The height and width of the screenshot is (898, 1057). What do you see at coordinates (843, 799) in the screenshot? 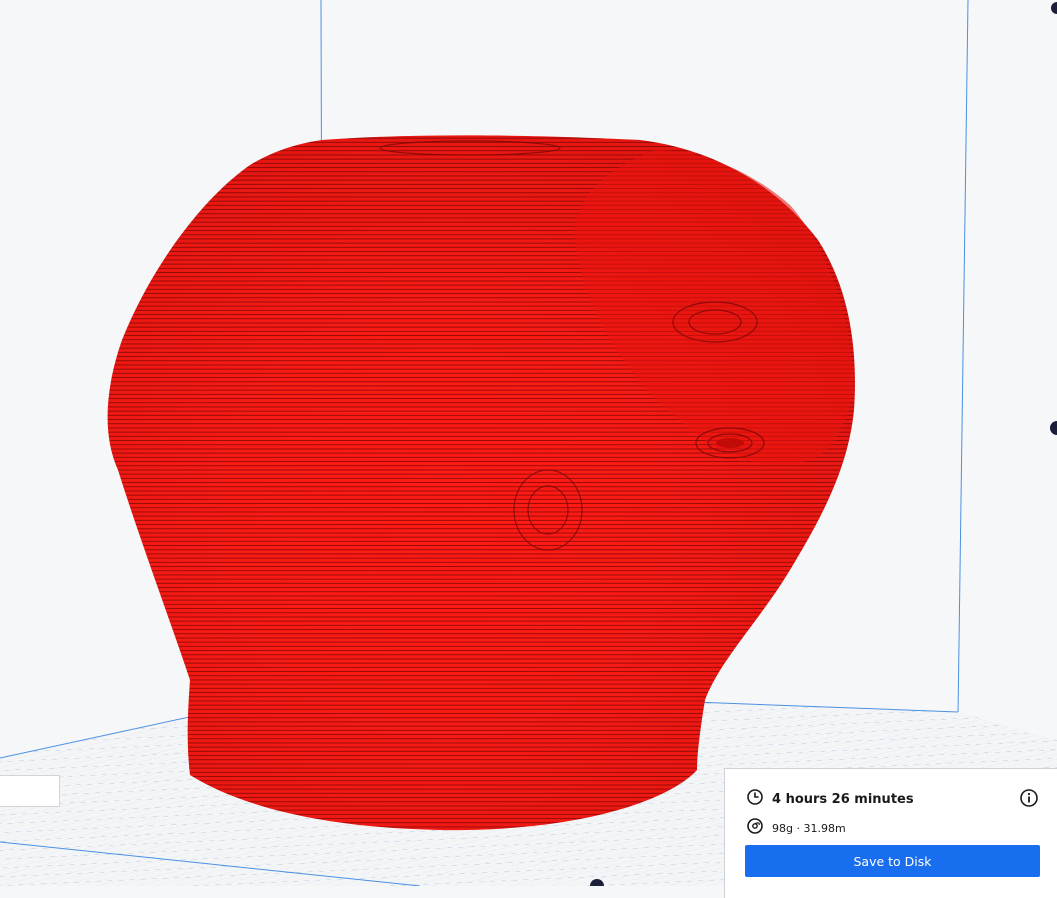
I see `print-time-label: 4 hours 26 minutes` at bounding box center [843, 799].